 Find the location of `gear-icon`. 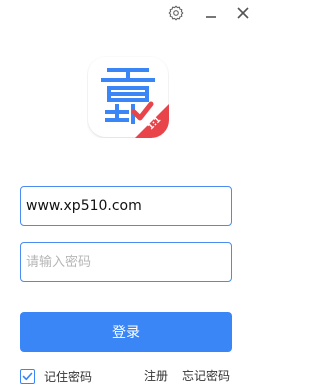

gear-icon is located at coordinates (176, 13).